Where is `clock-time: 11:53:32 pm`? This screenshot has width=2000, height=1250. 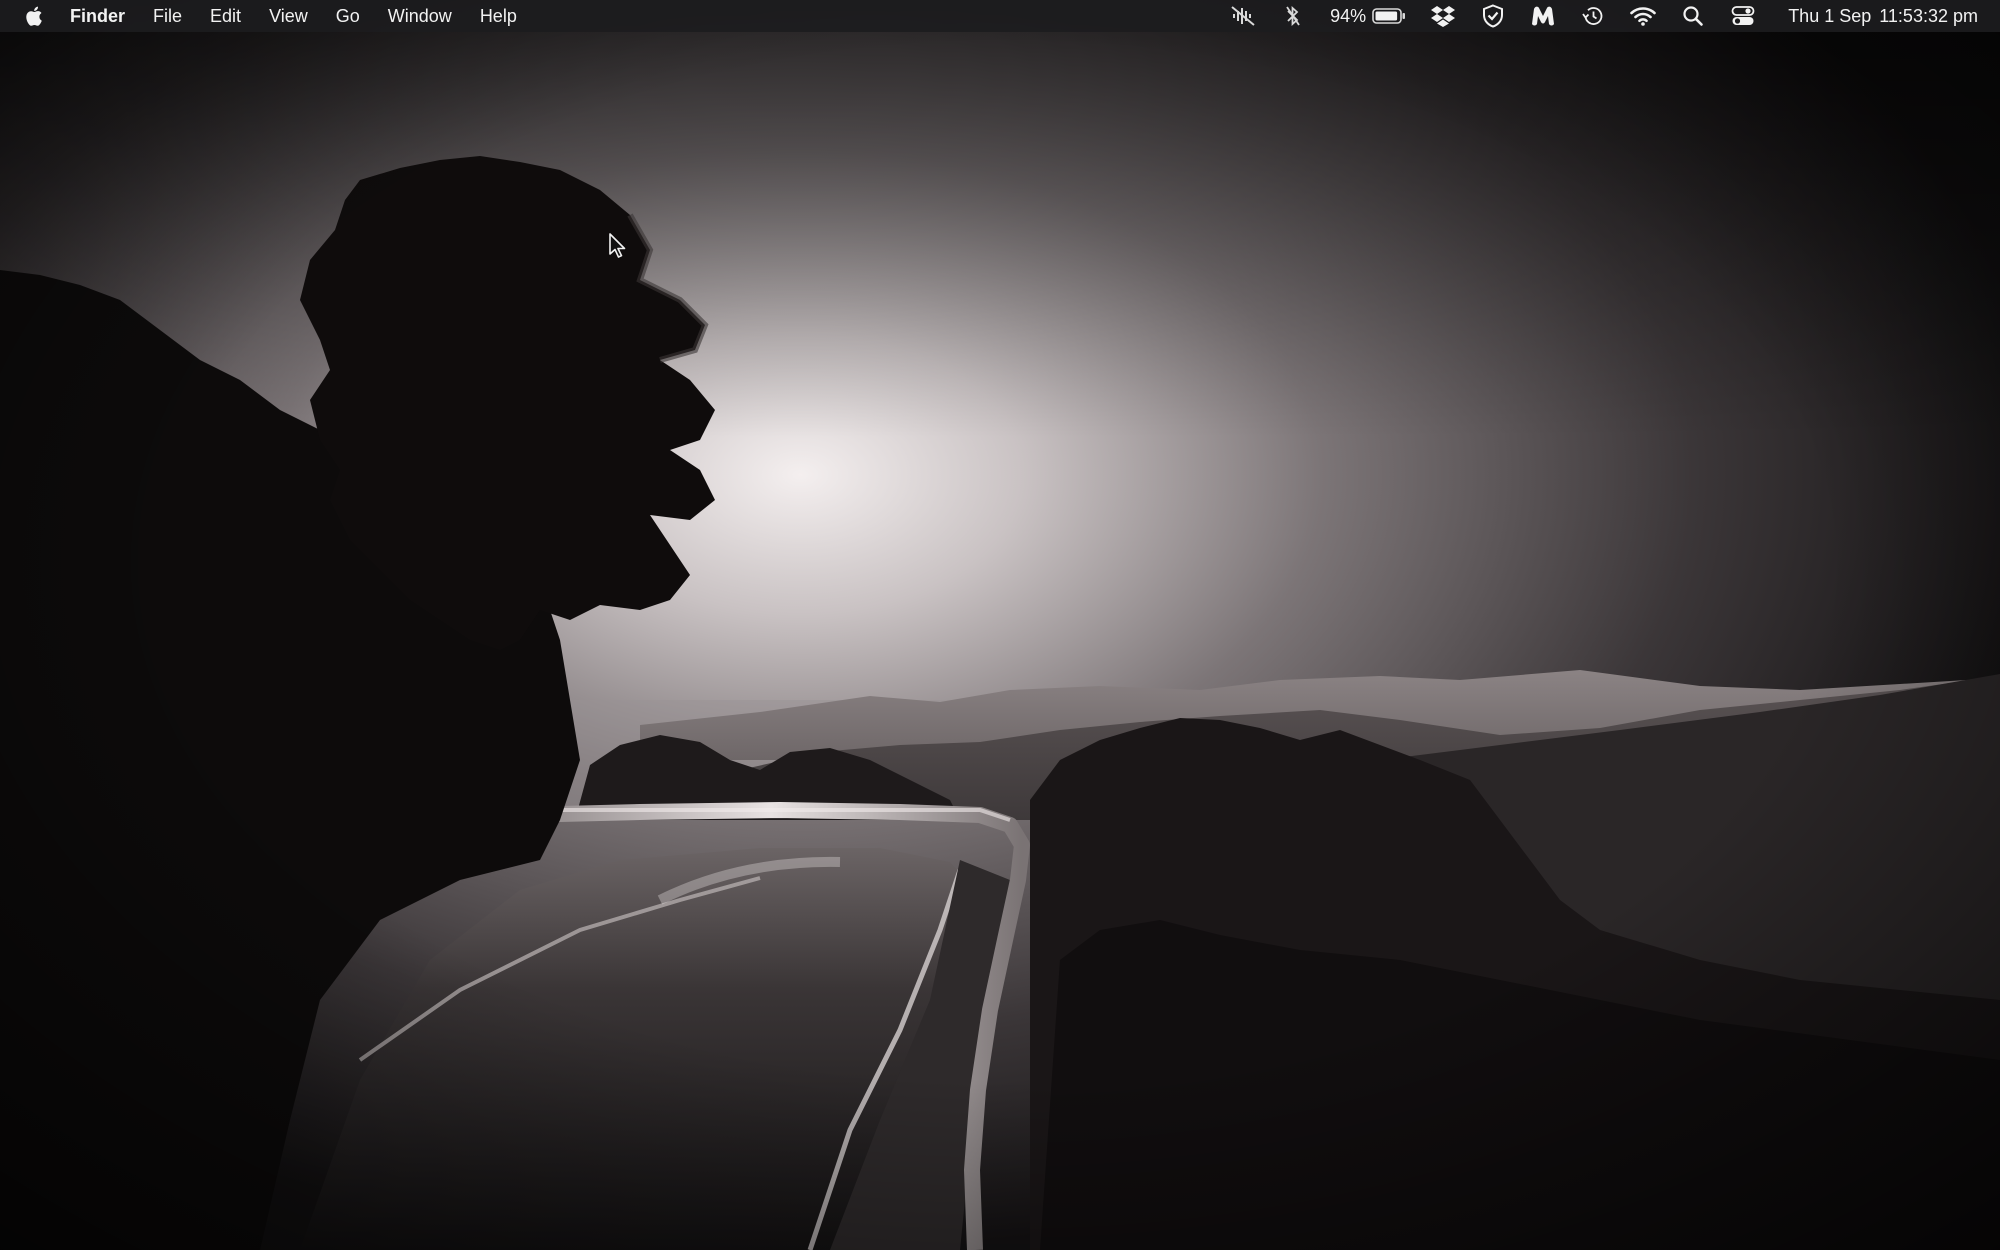 clock-time: 11:53:32 pm is located at coordinates (1928, 16).